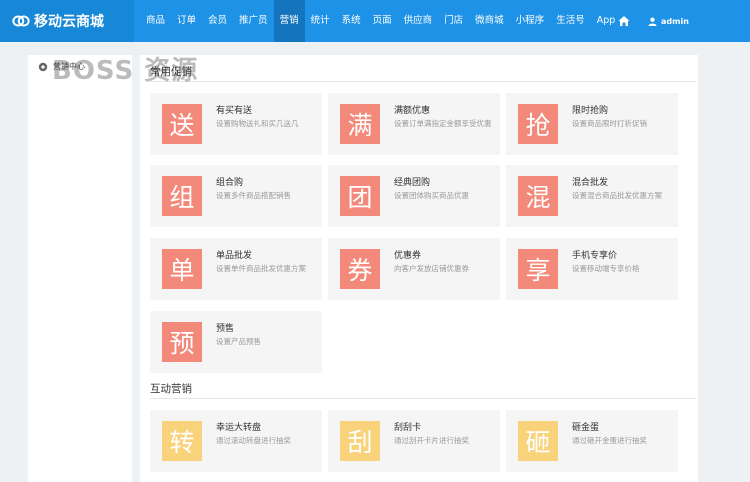 The height and width of the screenshot is (482, 750). Describe the element at coordinates (182, 269) in the screenshot. I see `promo-glyph-icon: 单` at that location.